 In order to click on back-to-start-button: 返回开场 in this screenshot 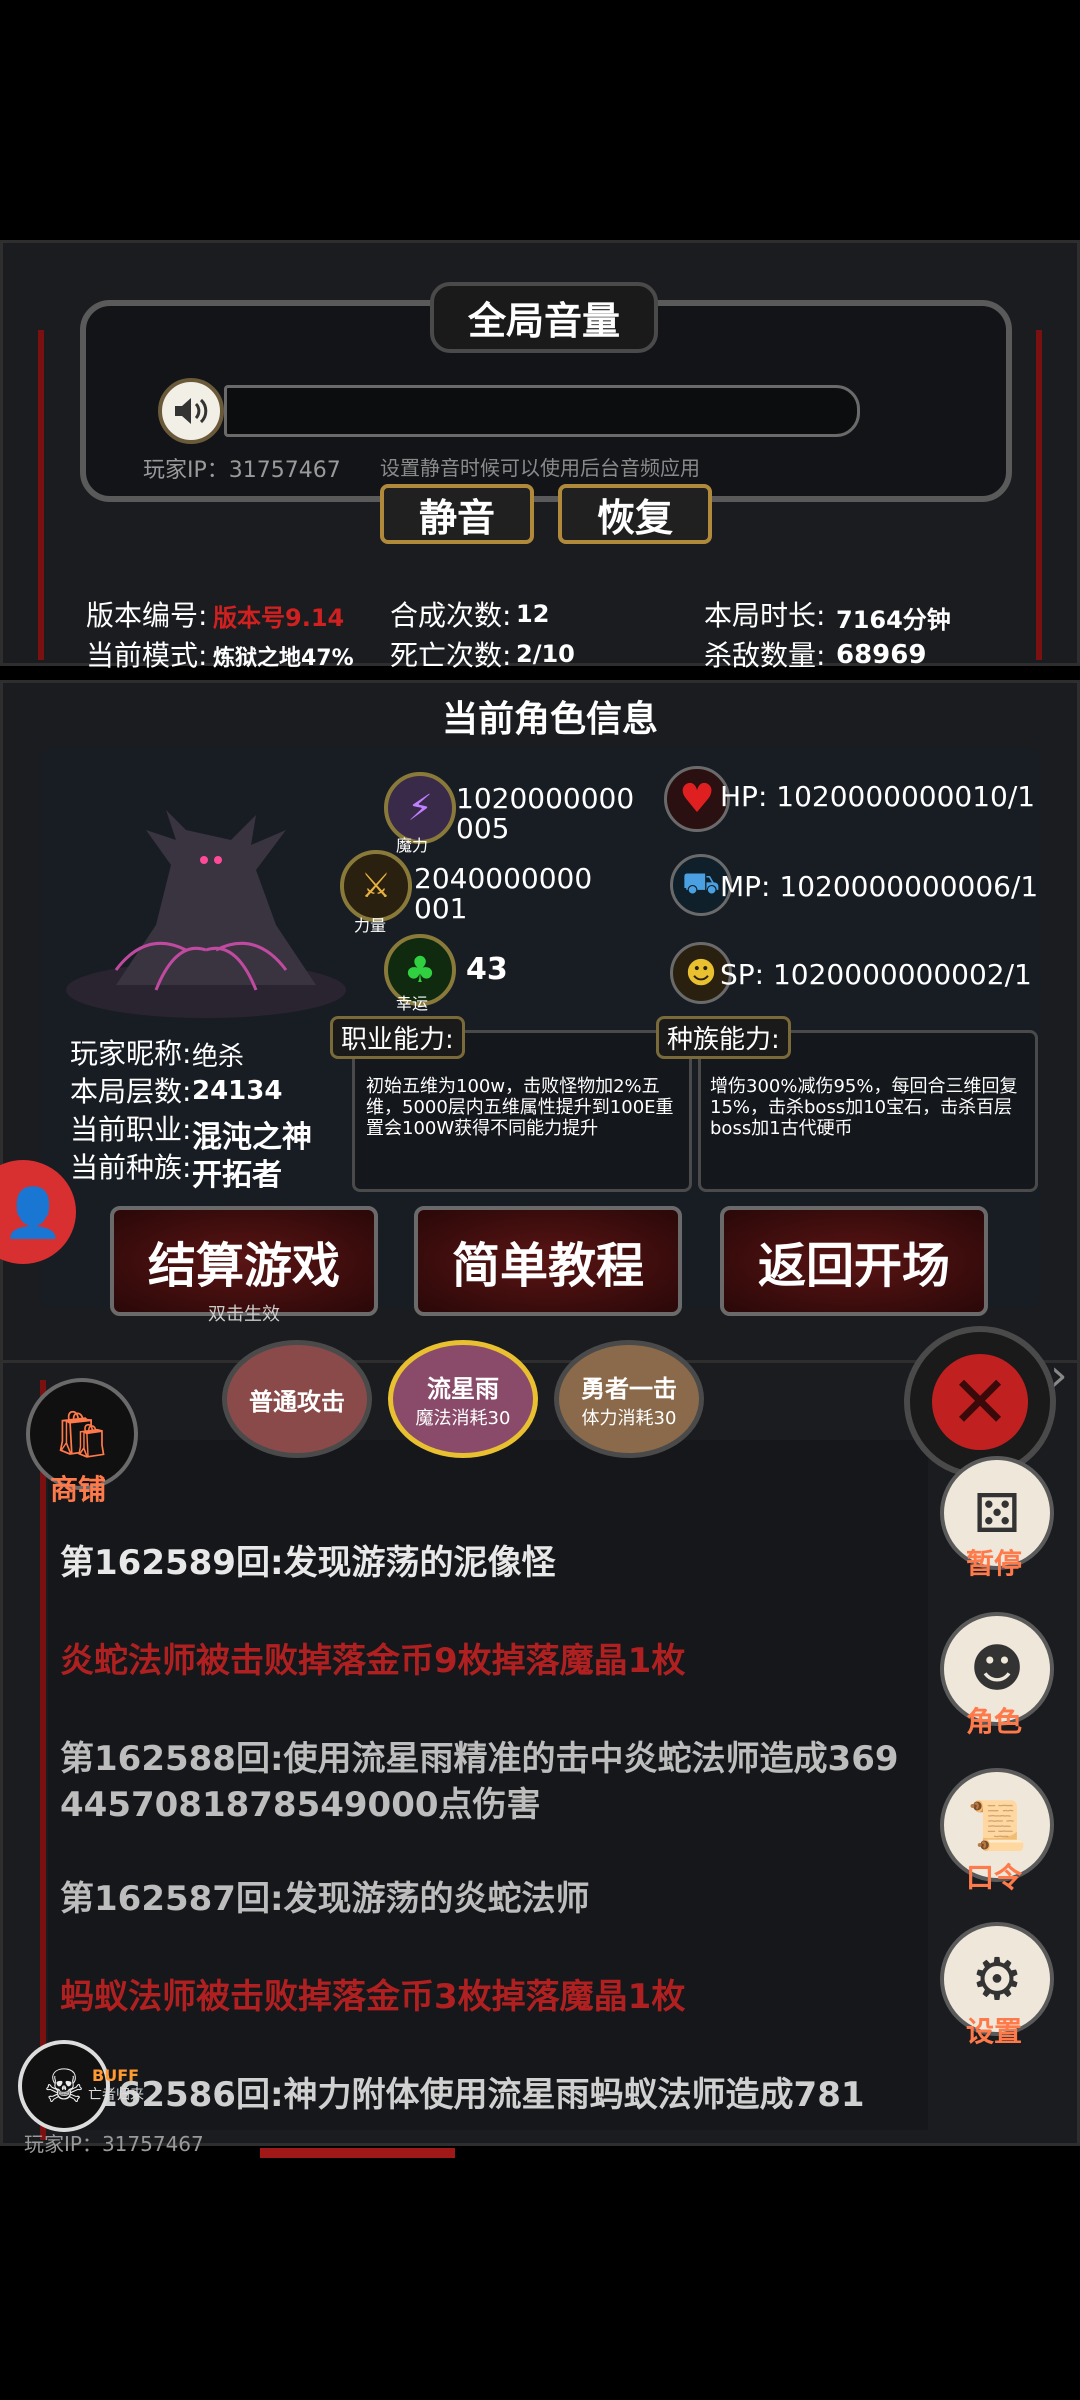, I will do `click(854, 1261)`.